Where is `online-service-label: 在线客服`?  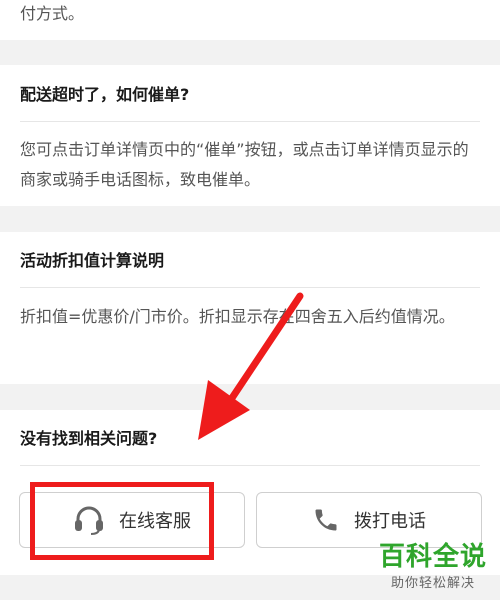
online-service-label: 在线客服 is located at coordinates (155, 521).